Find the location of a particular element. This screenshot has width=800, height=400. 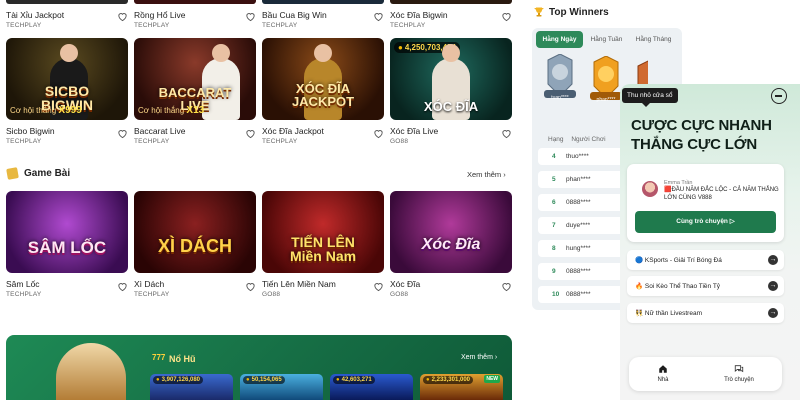

game-art-title: Xóc Đĩa is located at coordinates (451, 244).